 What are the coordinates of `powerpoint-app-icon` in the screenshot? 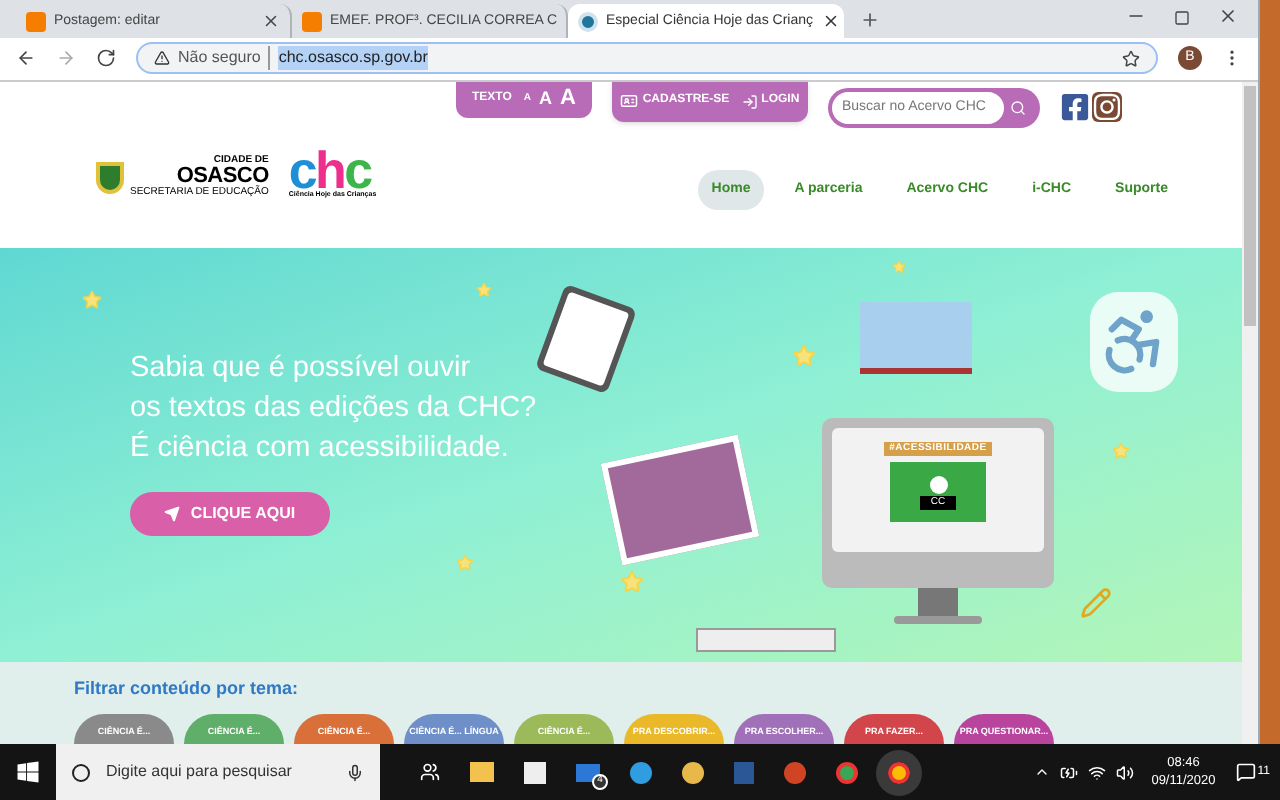 It's located at (795, 772).